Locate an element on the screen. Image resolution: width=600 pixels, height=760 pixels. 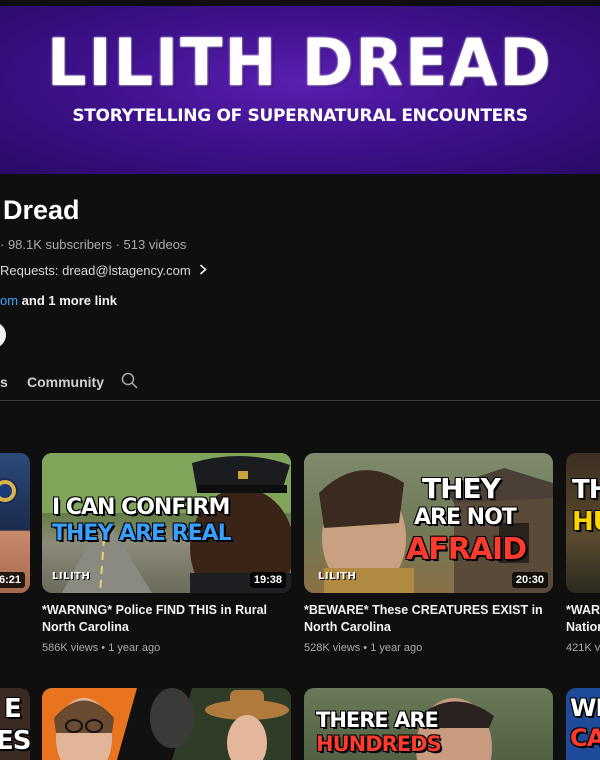
tabs-divider is located at coordinates (300, 400).